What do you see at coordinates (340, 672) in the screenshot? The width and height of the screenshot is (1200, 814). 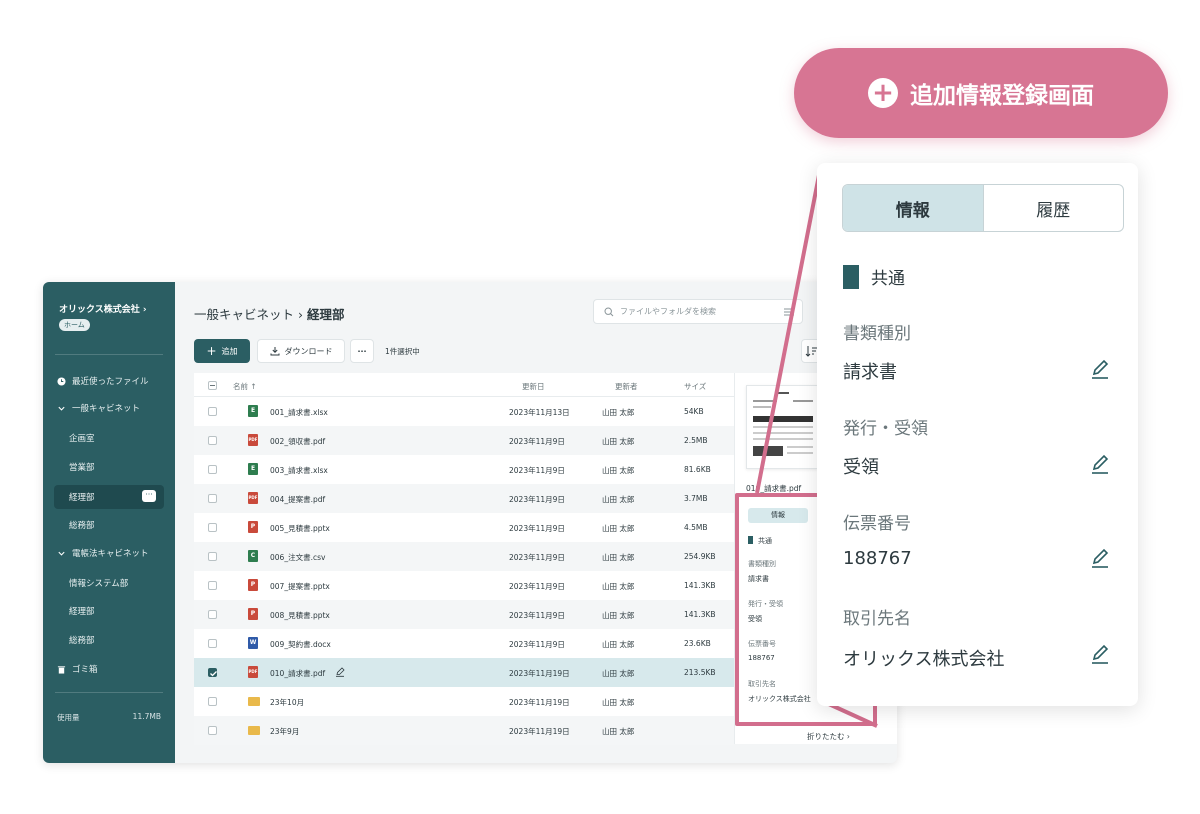 I see `rename-pencil-icon` at bounding box center [340, 672].